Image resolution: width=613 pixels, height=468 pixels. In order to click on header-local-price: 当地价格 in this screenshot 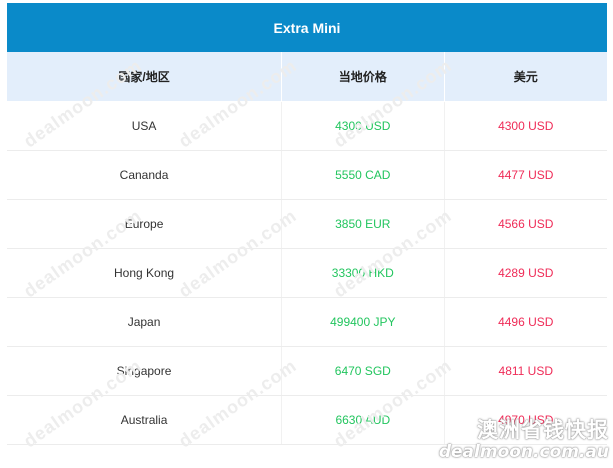, I will do `click(362, 76)`.